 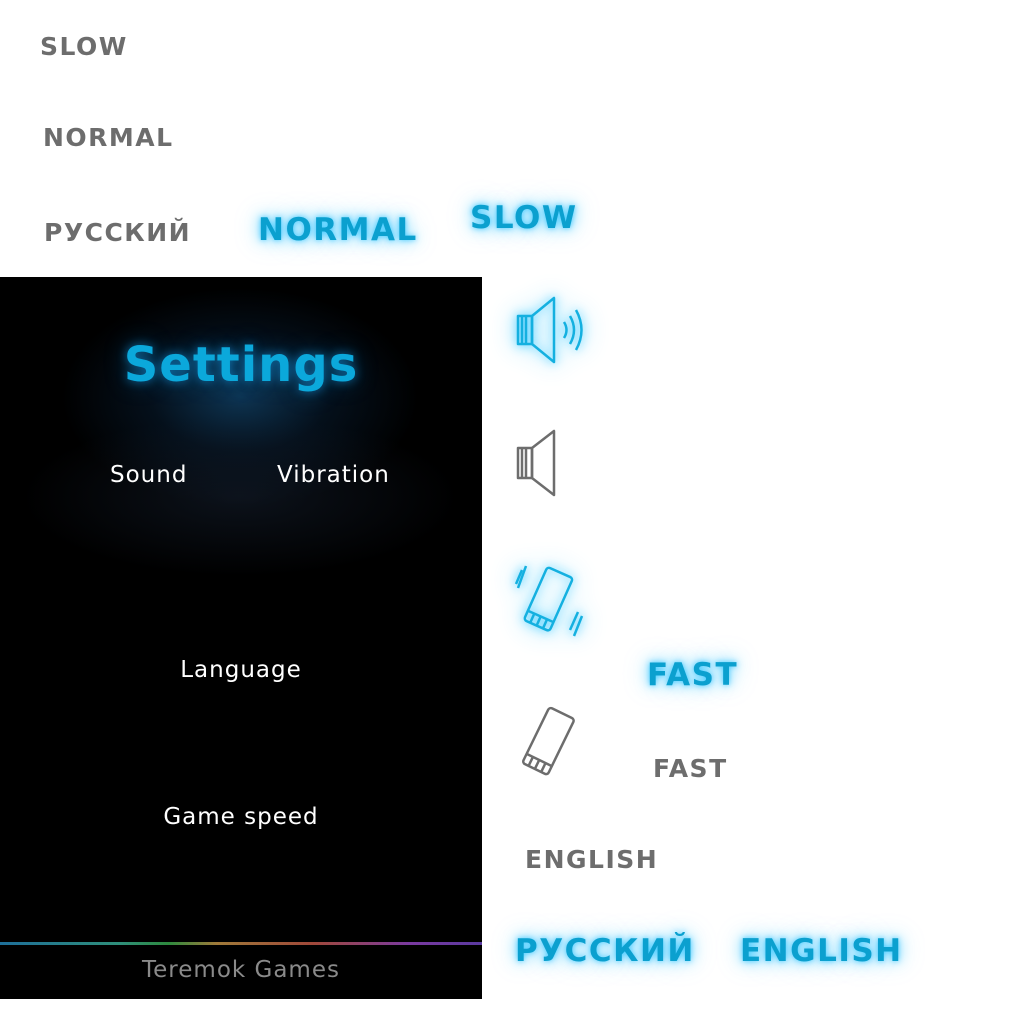 I want to click on page-title: Settings, so click(x=241, y=365).